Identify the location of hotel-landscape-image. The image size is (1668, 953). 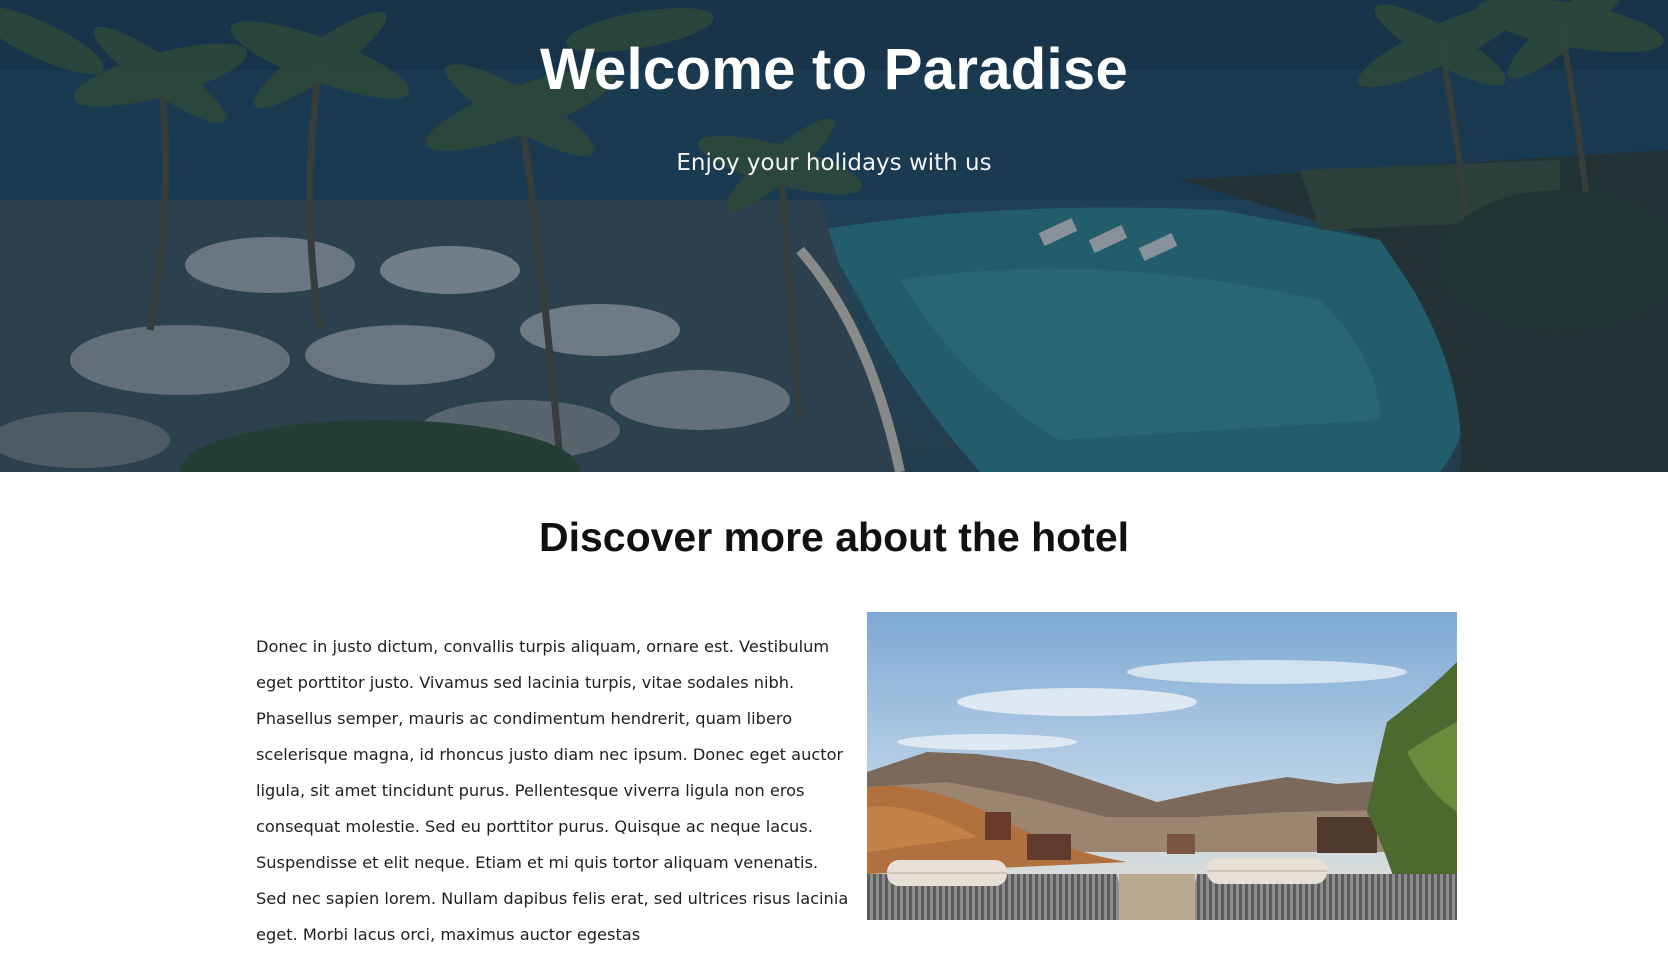
(1162, 766).